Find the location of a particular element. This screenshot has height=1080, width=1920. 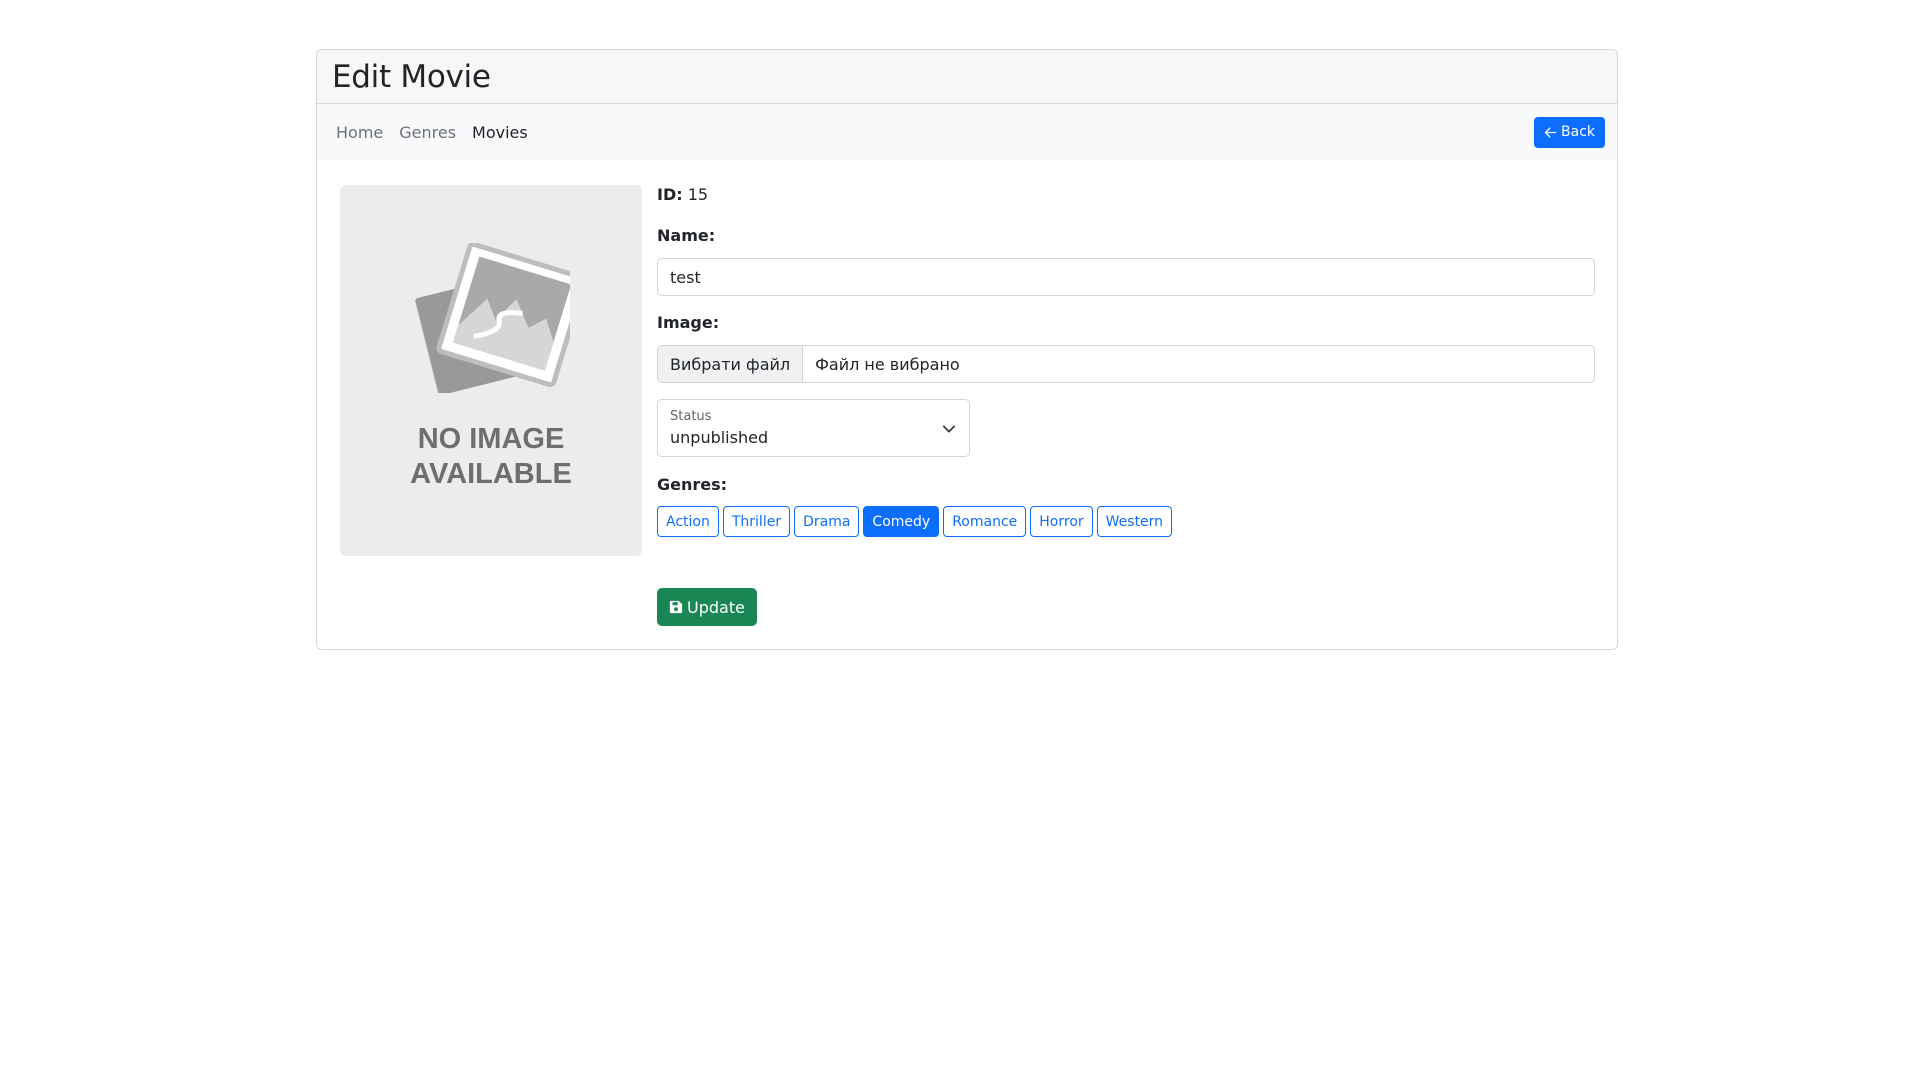

genre-western-button: Western is located at coordinates (1134, 521).